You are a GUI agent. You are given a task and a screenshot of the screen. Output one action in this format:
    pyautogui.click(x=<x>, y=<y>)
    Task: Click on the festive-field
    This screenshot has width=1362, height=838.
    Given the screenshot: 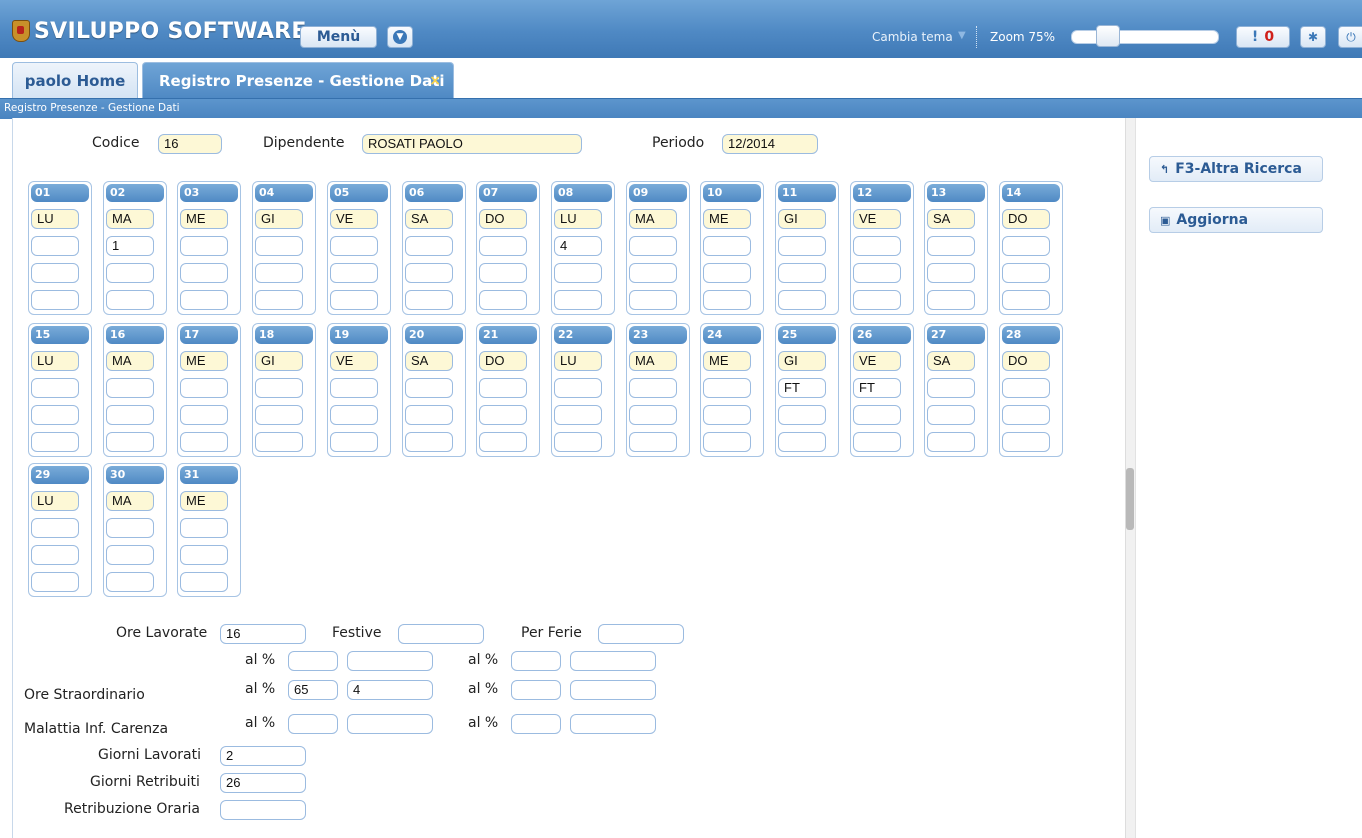 What is the action you would take?
    pyautogui.click(x=441, y=634)
    